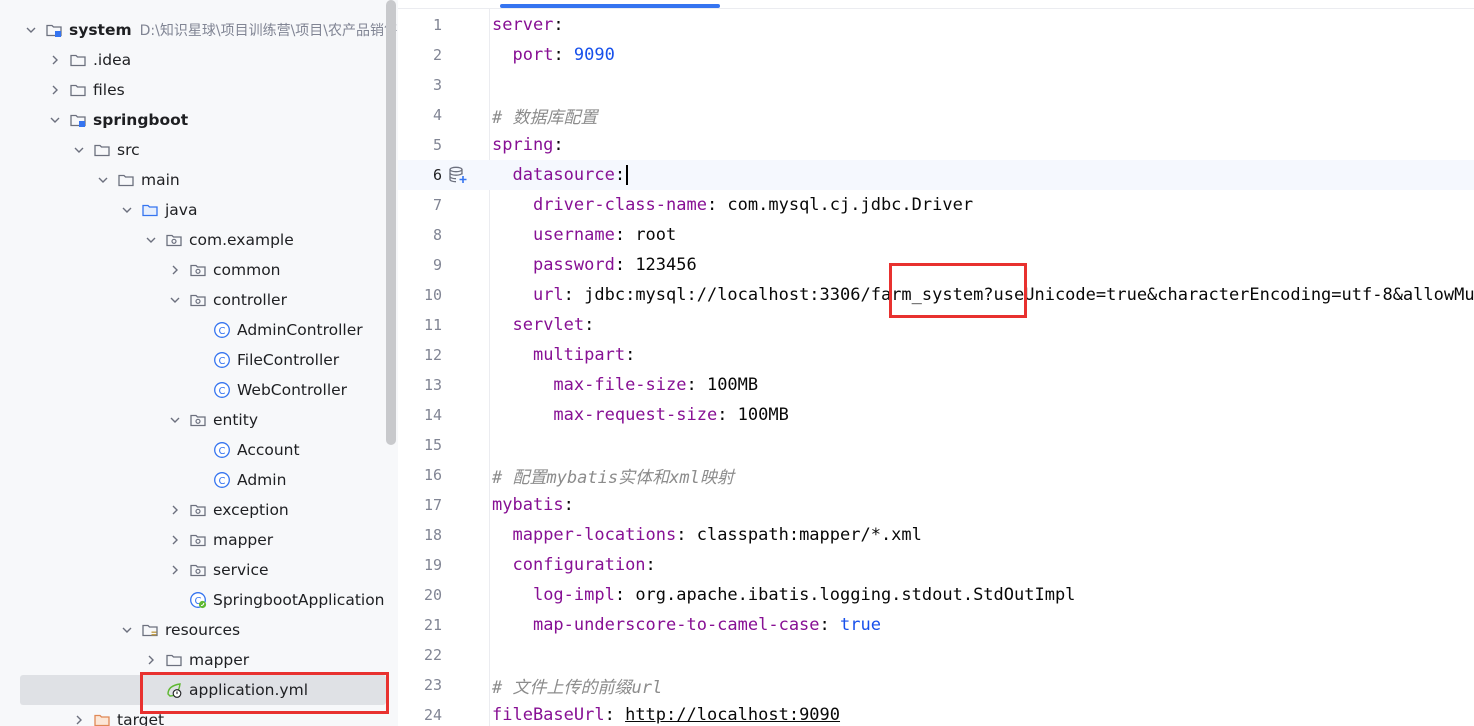 This screenshot has height=726, width=1474. What do you see at coordinates (936, 655) in the screenshot?
I see `code-line: 22` at bounding box center [936, 655].